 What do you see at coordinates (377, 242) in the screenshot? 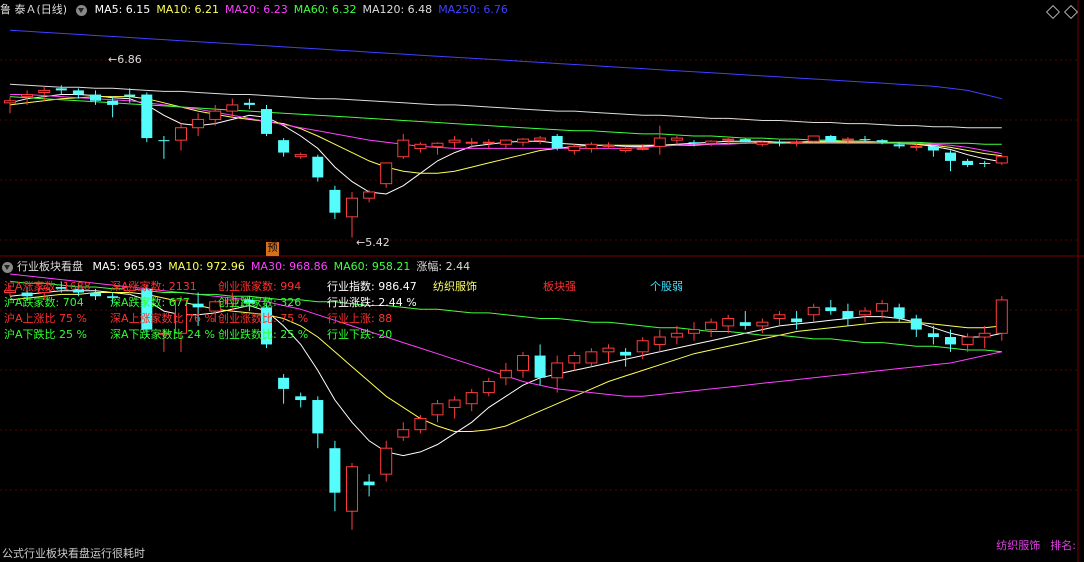
I see `low-price-label: 5.42` at bounding box center [377, 242].